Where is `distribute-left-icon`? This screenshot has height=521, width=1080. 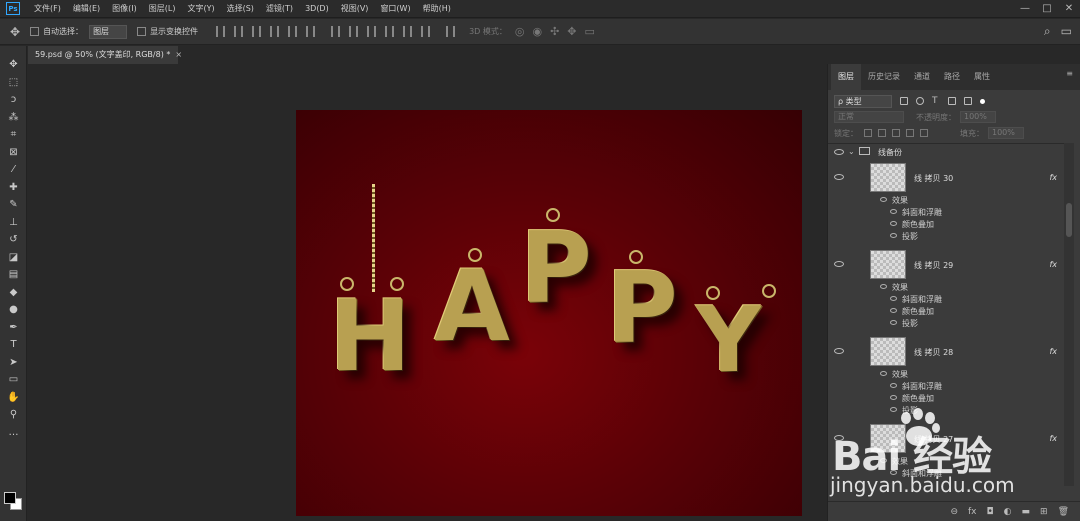 distribute-left-icon is located at coordinates (390, 31).